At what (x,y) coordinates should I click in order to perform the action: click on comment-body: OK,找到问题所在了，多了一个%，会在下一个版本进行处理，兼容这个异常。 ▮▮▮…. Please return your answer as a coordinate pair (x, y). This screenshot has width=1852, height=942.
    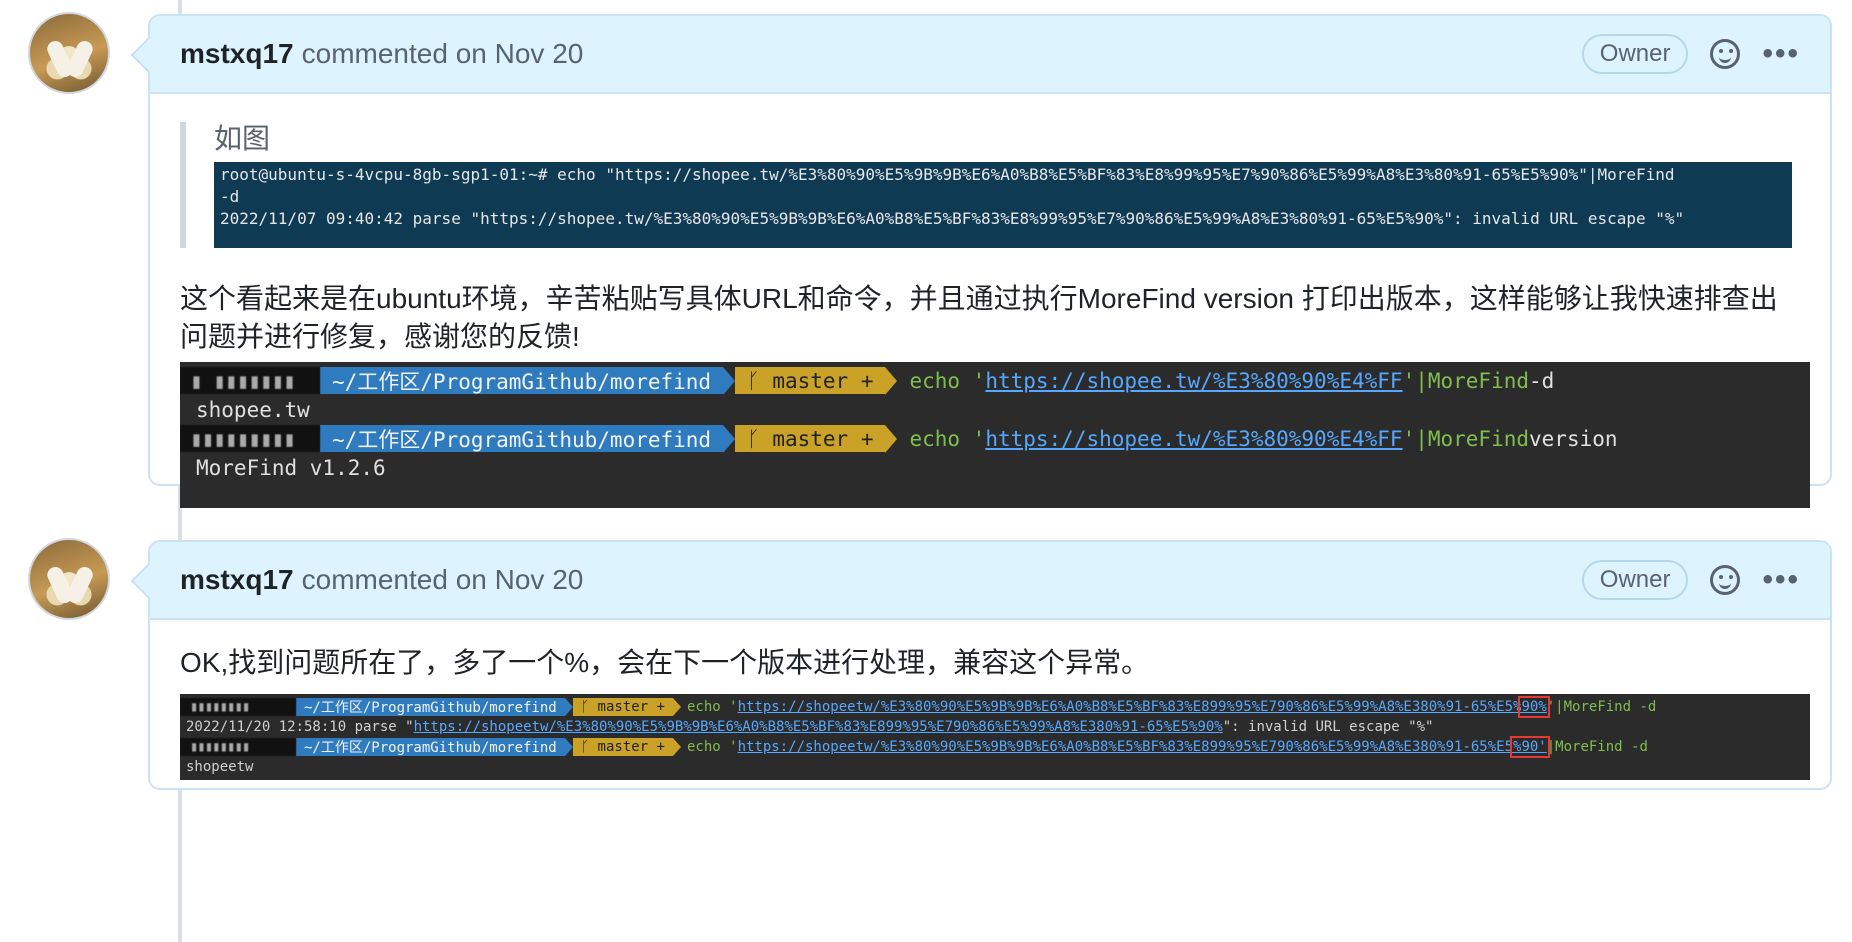
    Looking at the image, I should click on (990, 712).